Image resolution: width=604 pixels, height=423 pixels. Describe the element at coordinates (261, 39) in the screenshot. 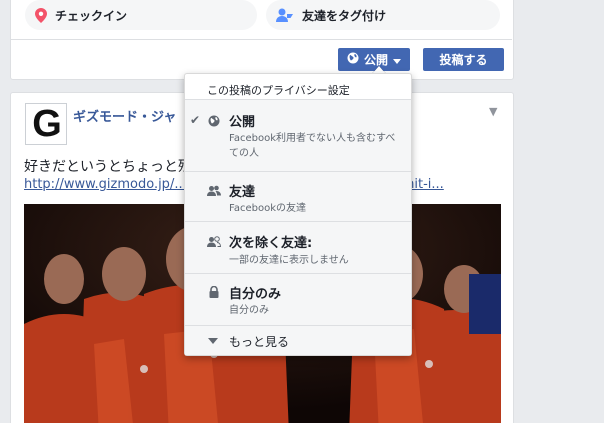

I see `composer-divider` at that location.